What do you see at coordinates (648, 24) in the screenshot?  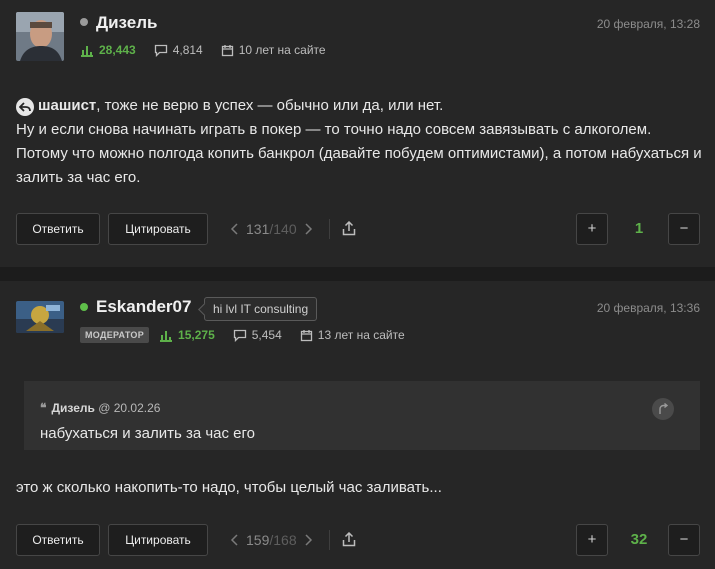 I see `post-date: 20 февраля, 13:28` at bounding box center [648, 24].